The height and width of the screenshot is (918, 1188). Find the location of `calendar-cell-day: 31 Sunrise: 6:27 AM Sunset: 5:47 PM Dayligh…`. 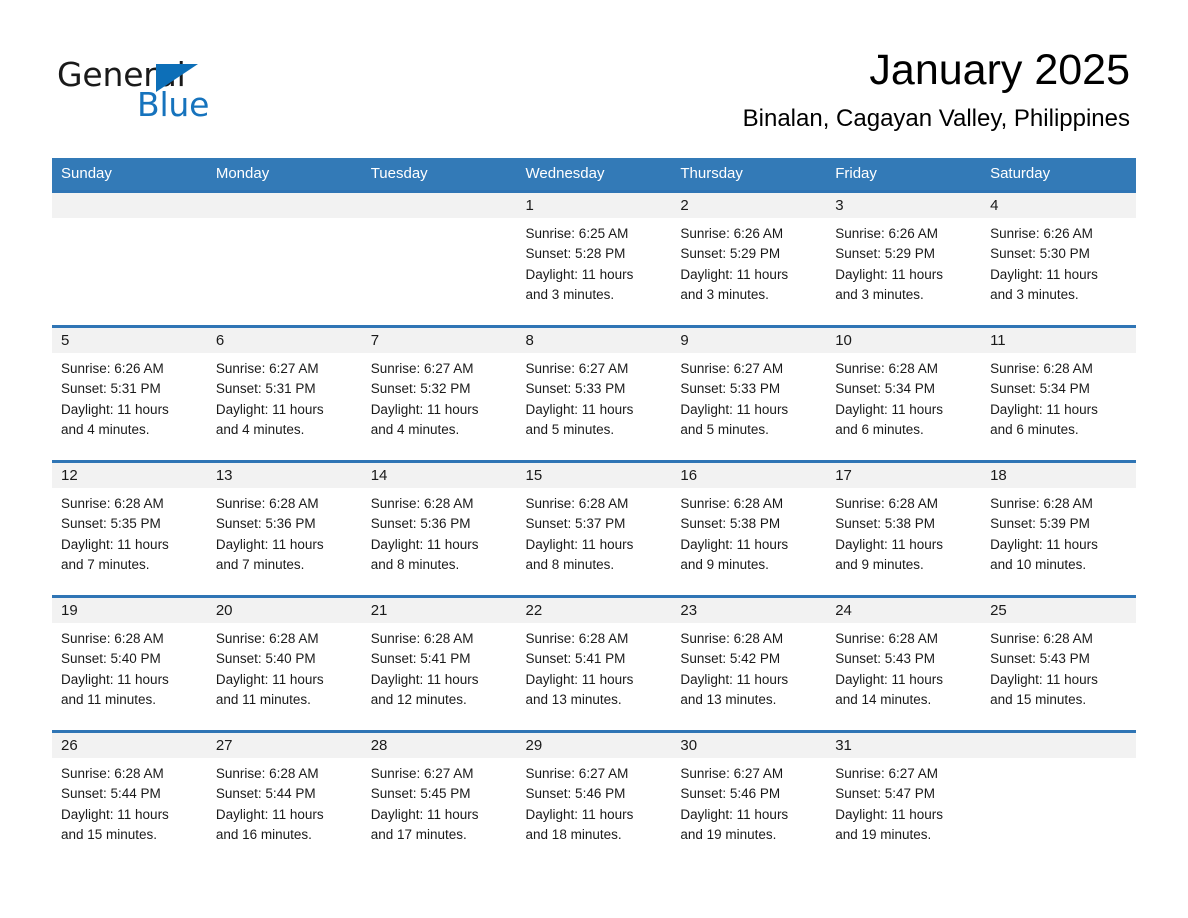

calendar-cell-day: 31 Sunrise: 6:27 AM Sunset: 5:47 PM Dayligh… is located at coordinates (904, 797).